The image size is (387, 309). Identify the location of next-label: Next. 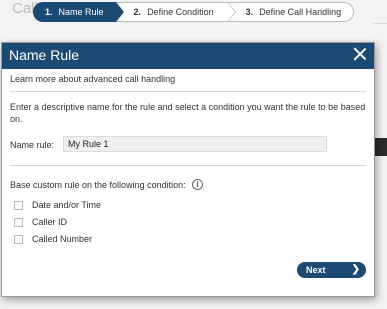
(316, 270).